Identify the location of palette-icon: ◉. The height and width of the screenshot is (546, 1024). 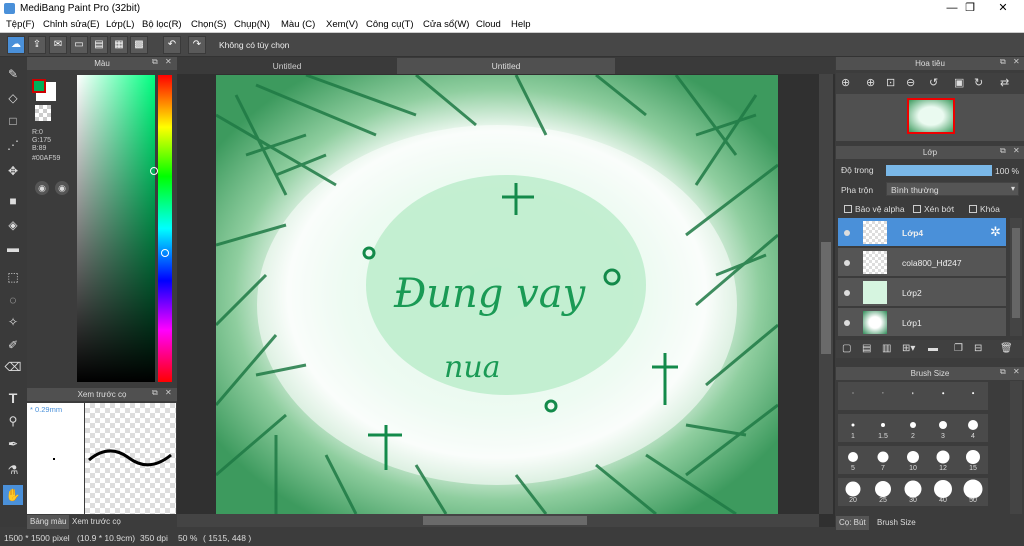
(42, 188).